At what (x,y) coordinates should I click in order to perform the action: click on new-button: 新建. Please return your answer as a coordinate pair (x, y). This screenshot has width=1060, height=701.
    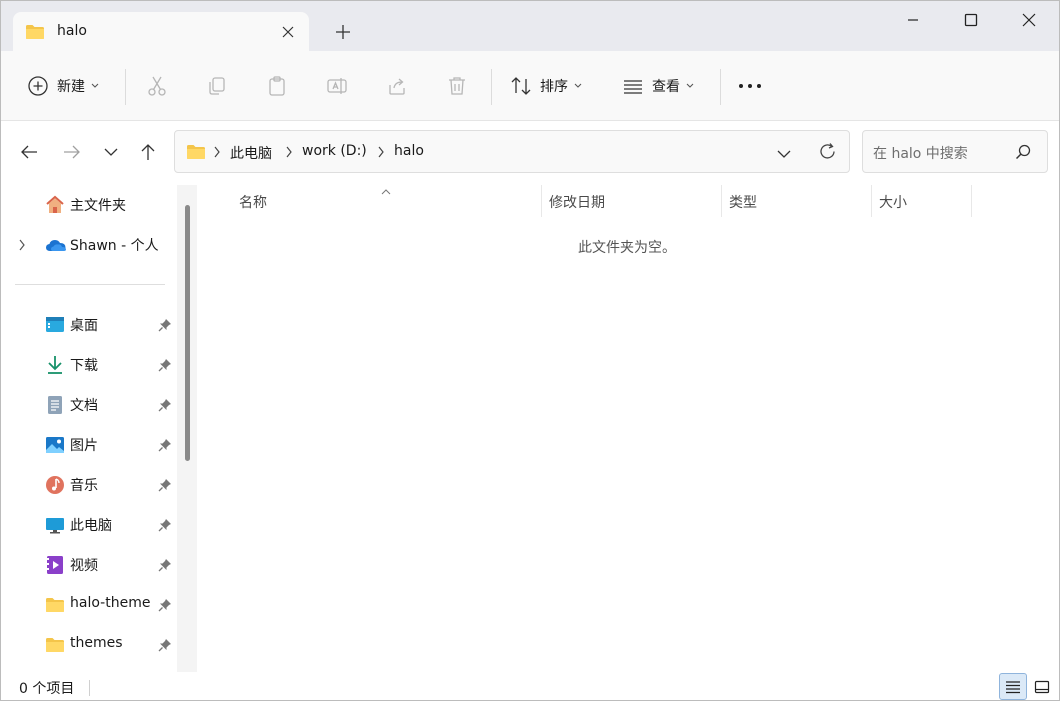
    Looking at the image, I should click on (63, 86).